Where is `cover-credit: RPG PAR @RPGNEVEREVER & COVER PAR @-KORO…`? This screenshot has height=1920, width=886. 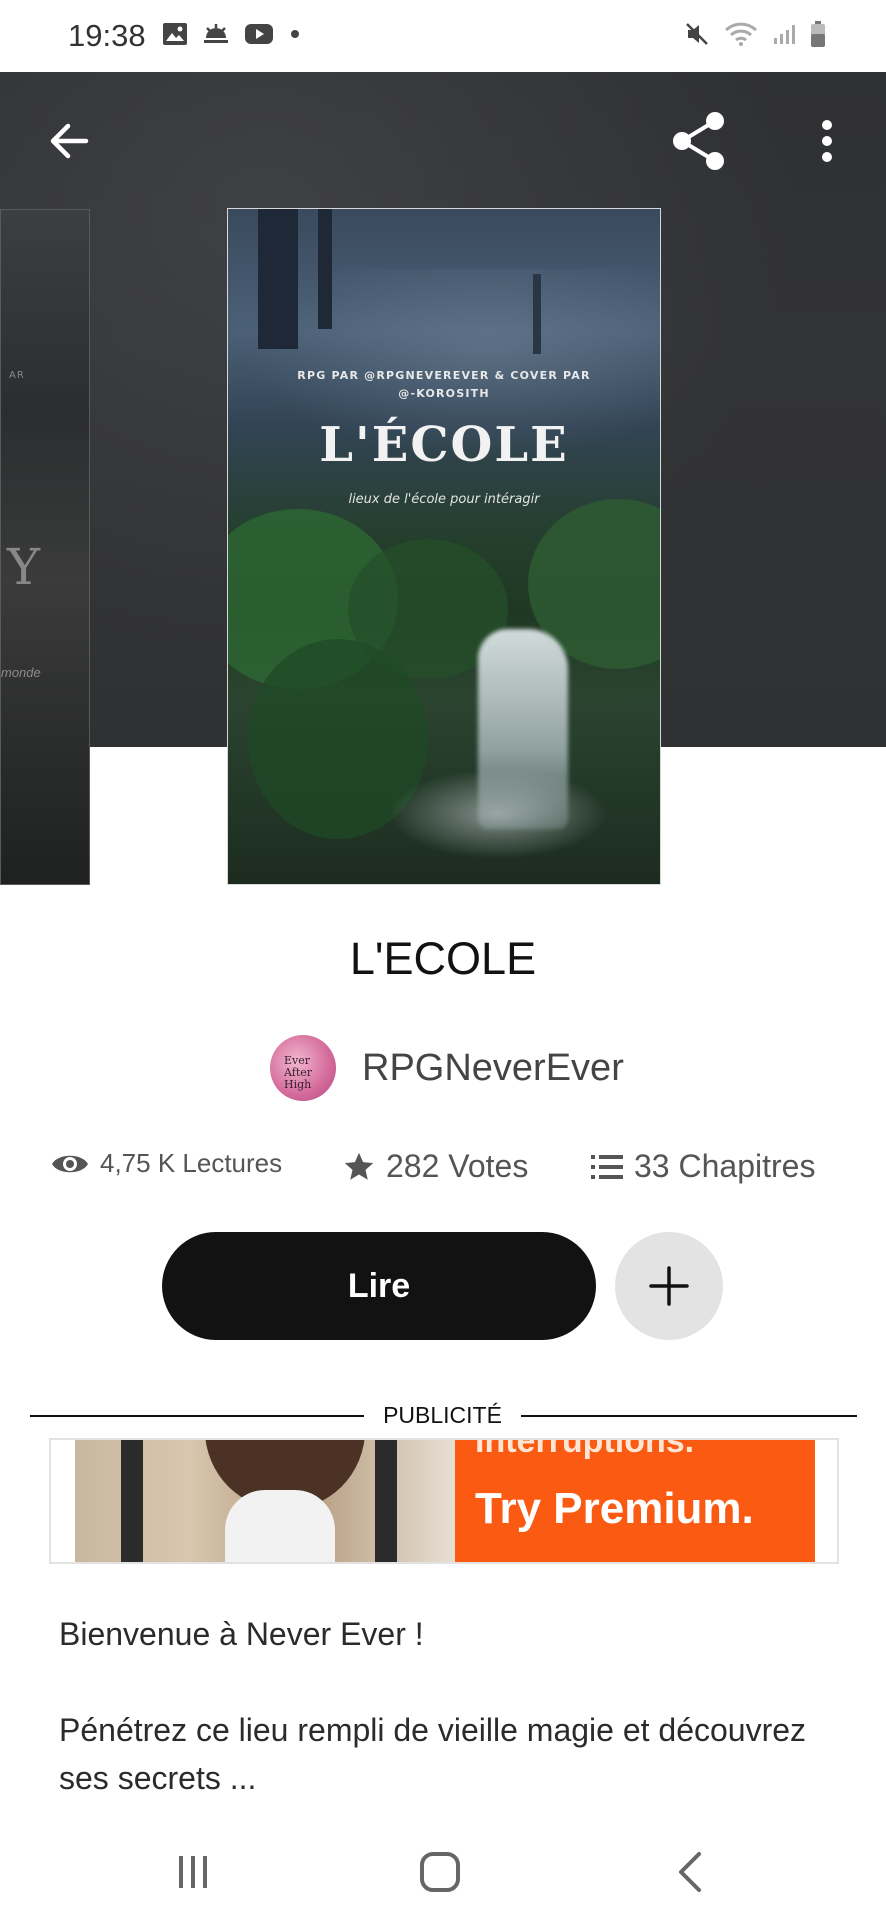
cover-credit: RPG PAR @RPGNEVEREVER & COVER PAR @-KORO… is located at coordinates (444, 385).